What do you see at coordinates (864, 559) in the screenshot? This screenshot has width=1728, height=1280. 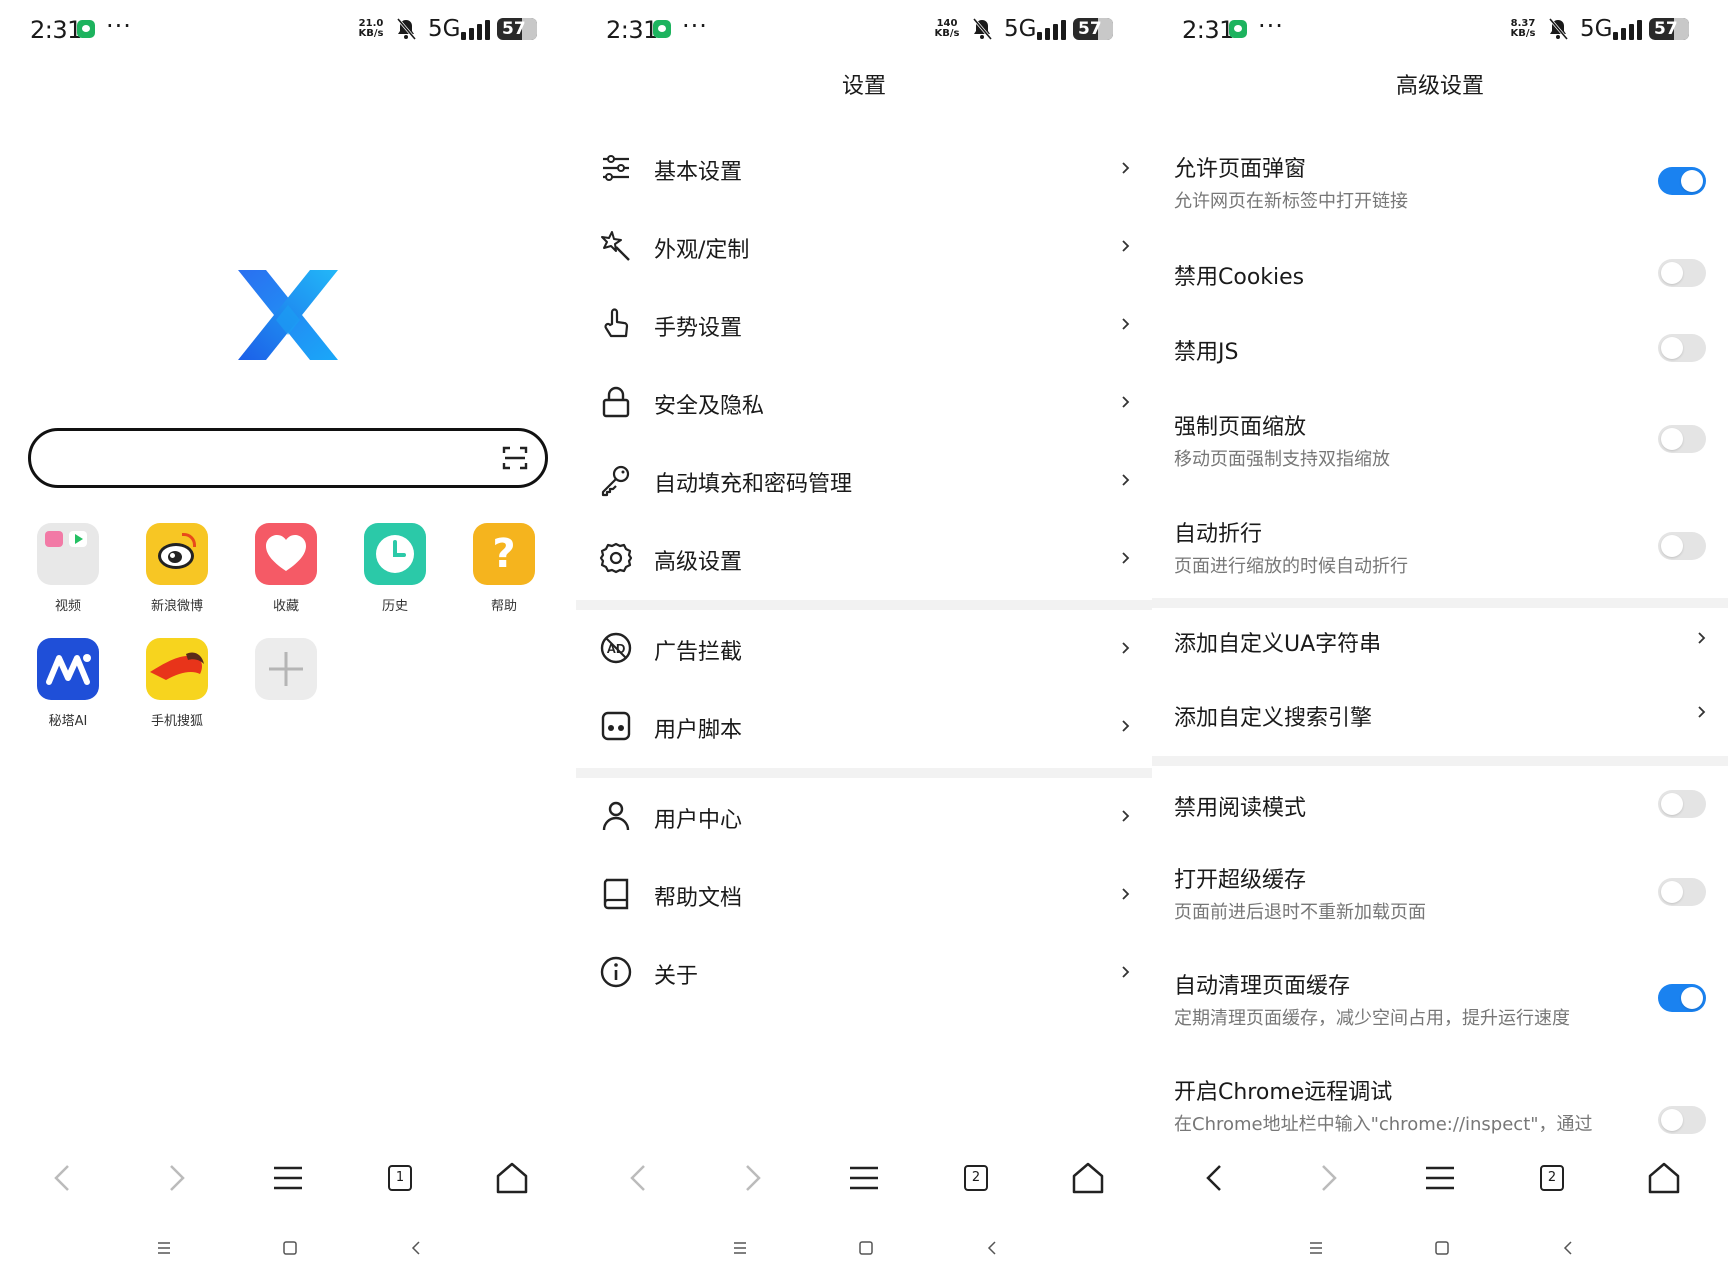 I see `menu-item-advanced-settings: 高级设置` at bounding box center [864, 559].